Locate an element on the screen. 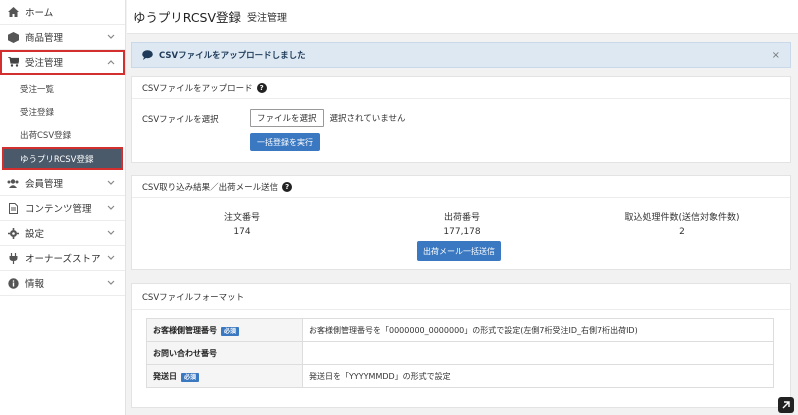 The height and width of the screenshot is (415, 798). result-values: 174 177,178 2 is located at coordinates (462, 232).